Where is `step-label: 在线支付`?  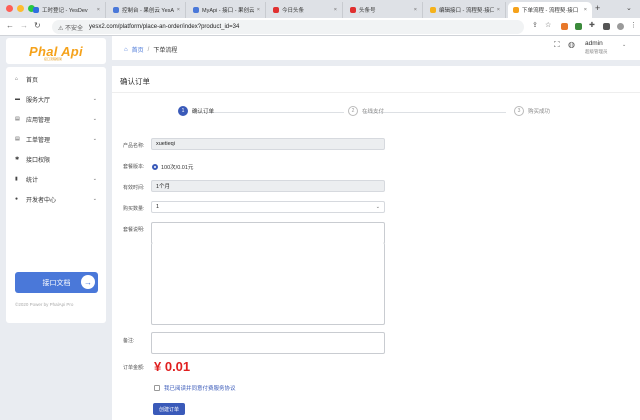
step-label: 在线支付 is located at coordinates (373, 112).